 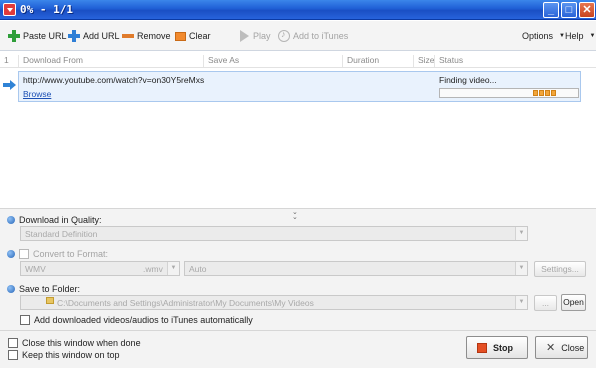 I want to click on maximize-button: □, so click(x=569, y=10).